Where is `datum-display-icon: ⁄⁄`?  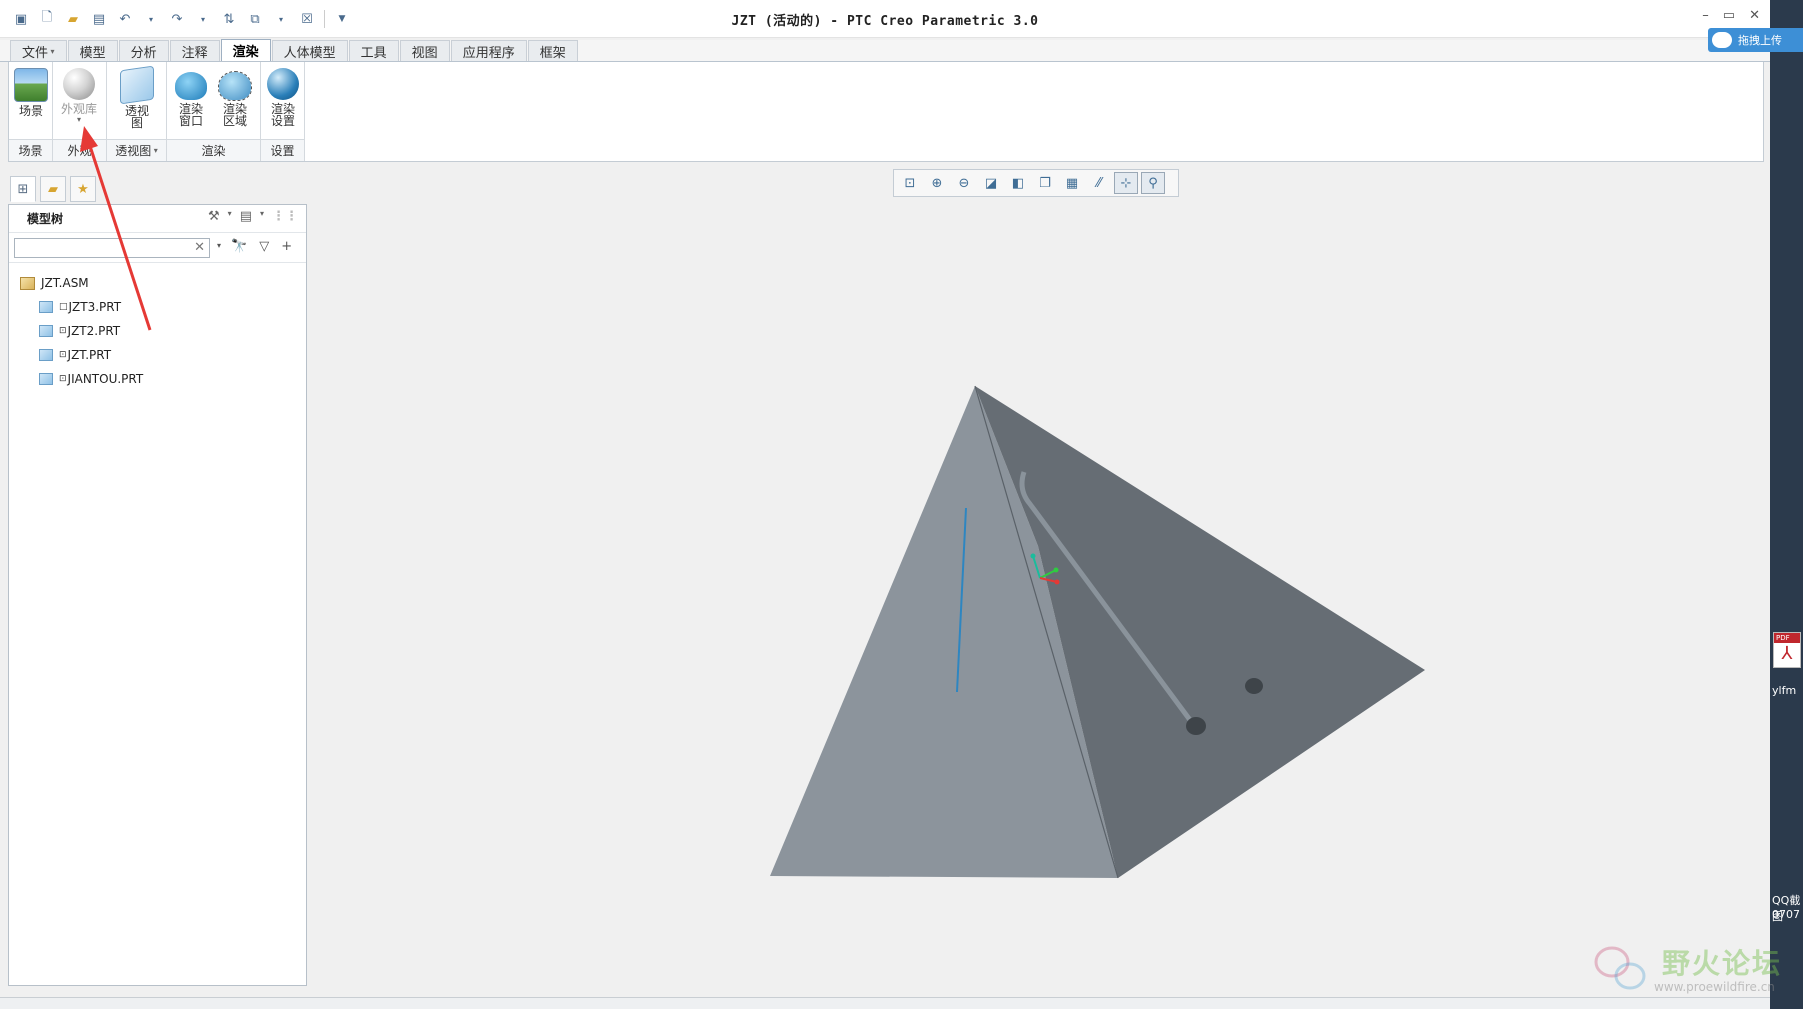
datum-display-icon: ⁄⁄ is located at coordinates (1099, 183).